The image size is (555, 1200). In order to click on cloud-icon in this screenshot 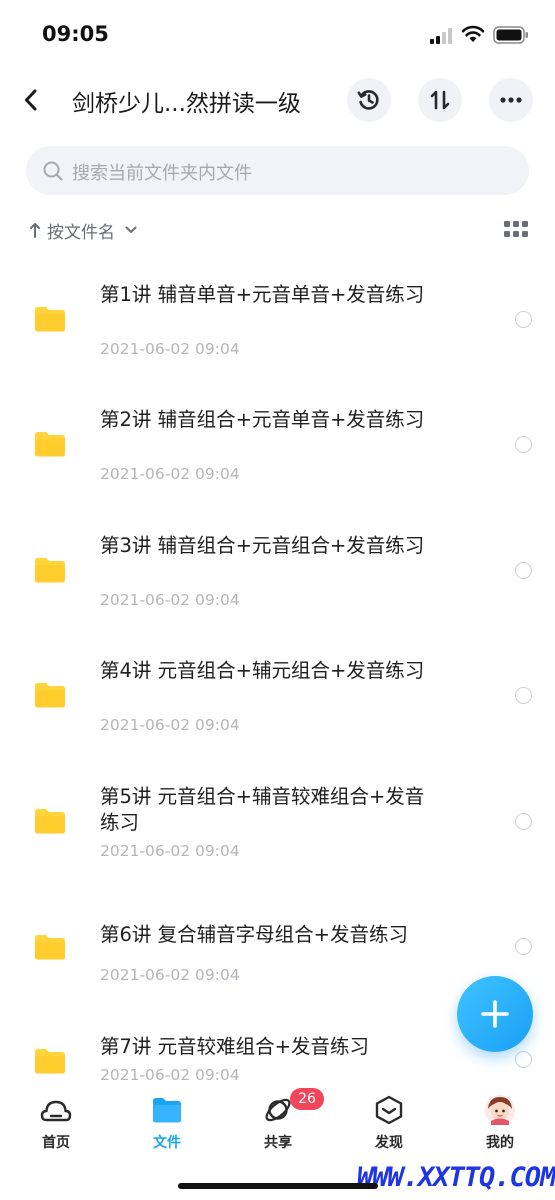, I will do `click(56, 1111)`.